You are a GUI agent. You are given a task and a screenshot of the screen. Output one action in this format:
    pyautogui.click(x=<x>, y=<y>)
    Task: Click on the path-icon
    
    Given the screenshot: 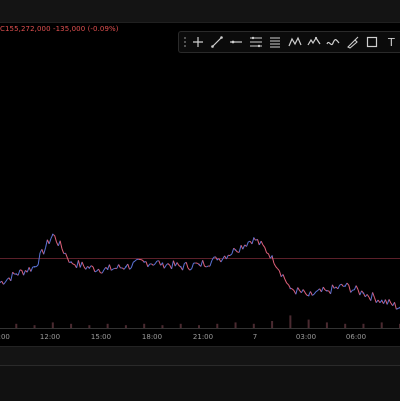 What is the action you would take?
    pyautogui.click(x=333, y=42)
    